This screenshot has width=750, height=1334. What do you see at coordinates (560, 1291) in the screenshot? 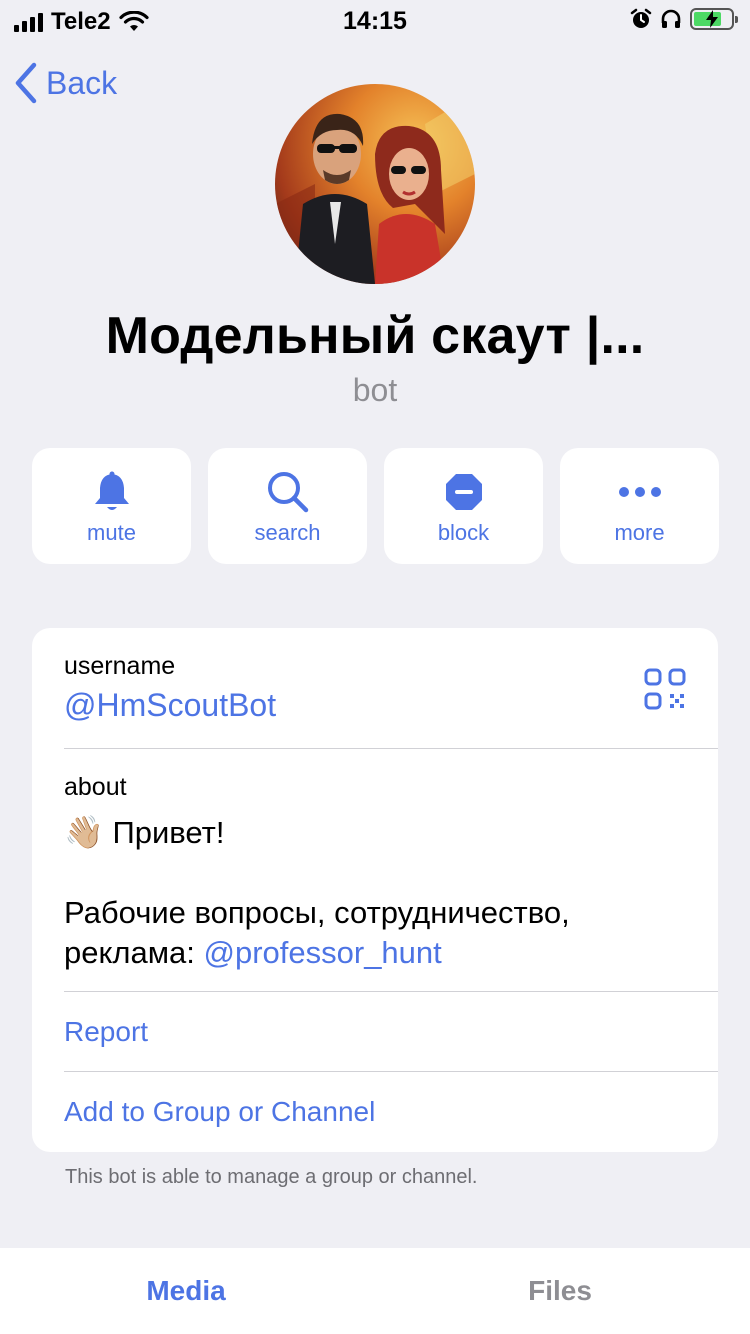
I see `tab-files: Files` at bounding box center [560, 1291].